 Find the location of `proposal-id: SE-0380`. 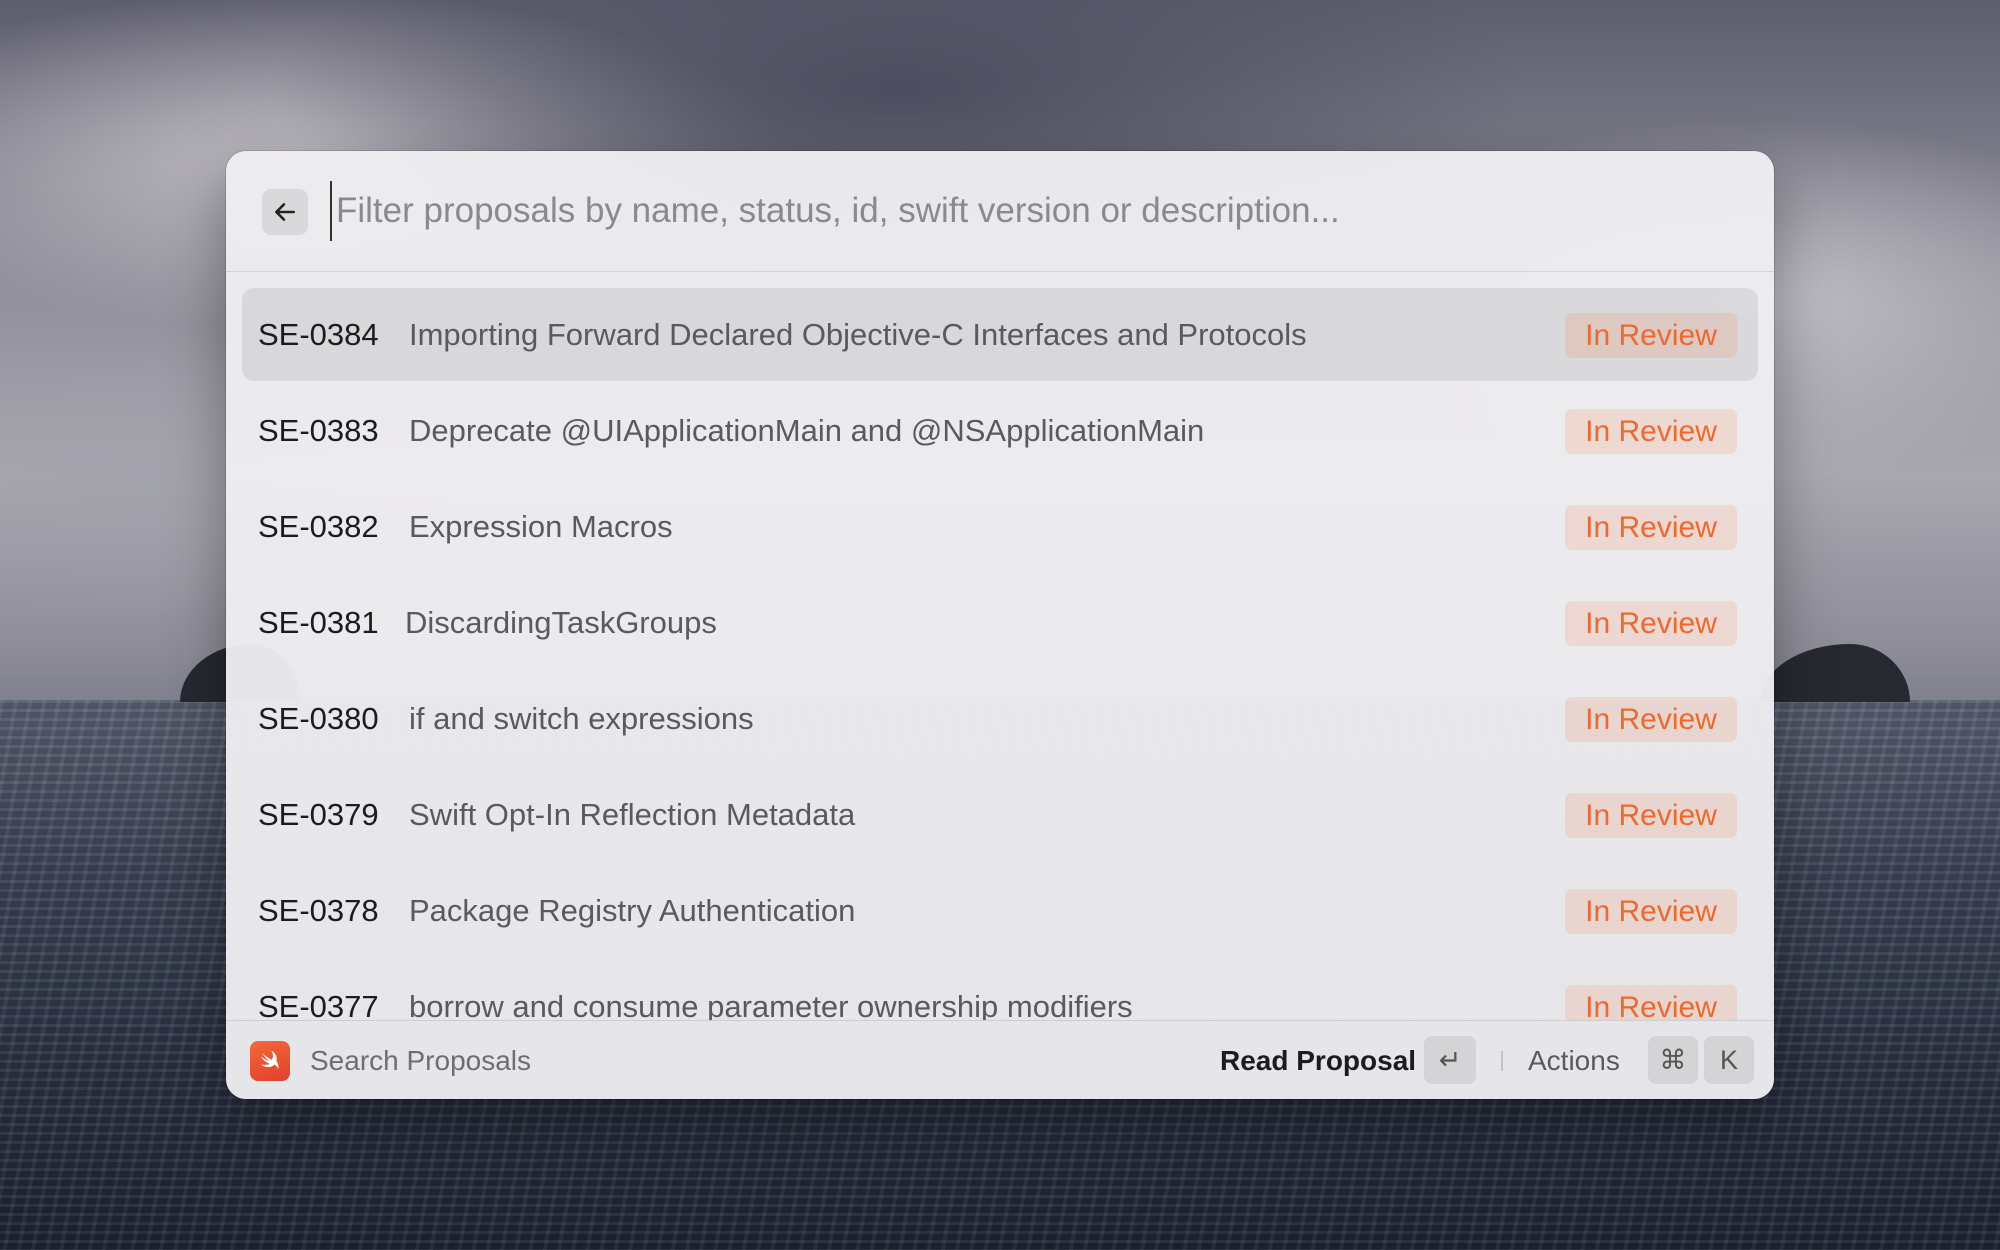

proposal-id: SE-0380 is located at coordinates (318, 718).